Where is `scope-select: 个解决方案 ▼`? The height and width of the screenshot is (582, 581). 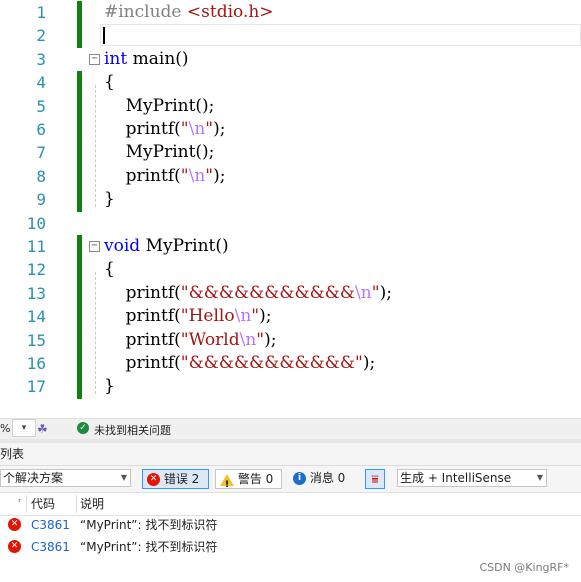
scope-select: 个解决方案 ▼ is located at coordinates (65, 478).